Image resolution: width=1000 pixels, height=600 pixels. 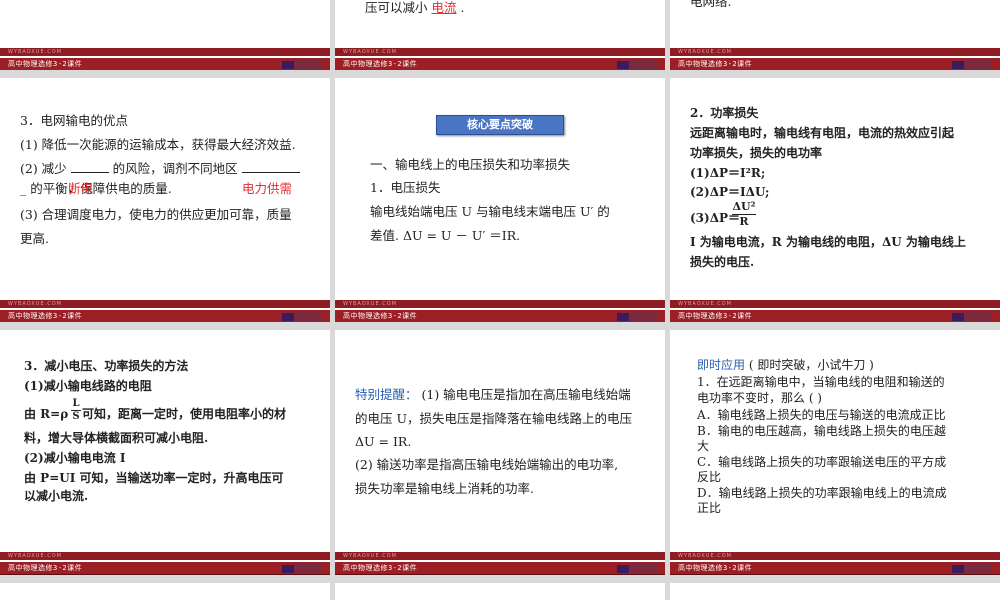 I want to click on slide-text: (1)ΔP＝I²R;, so click(x=728, y=173).